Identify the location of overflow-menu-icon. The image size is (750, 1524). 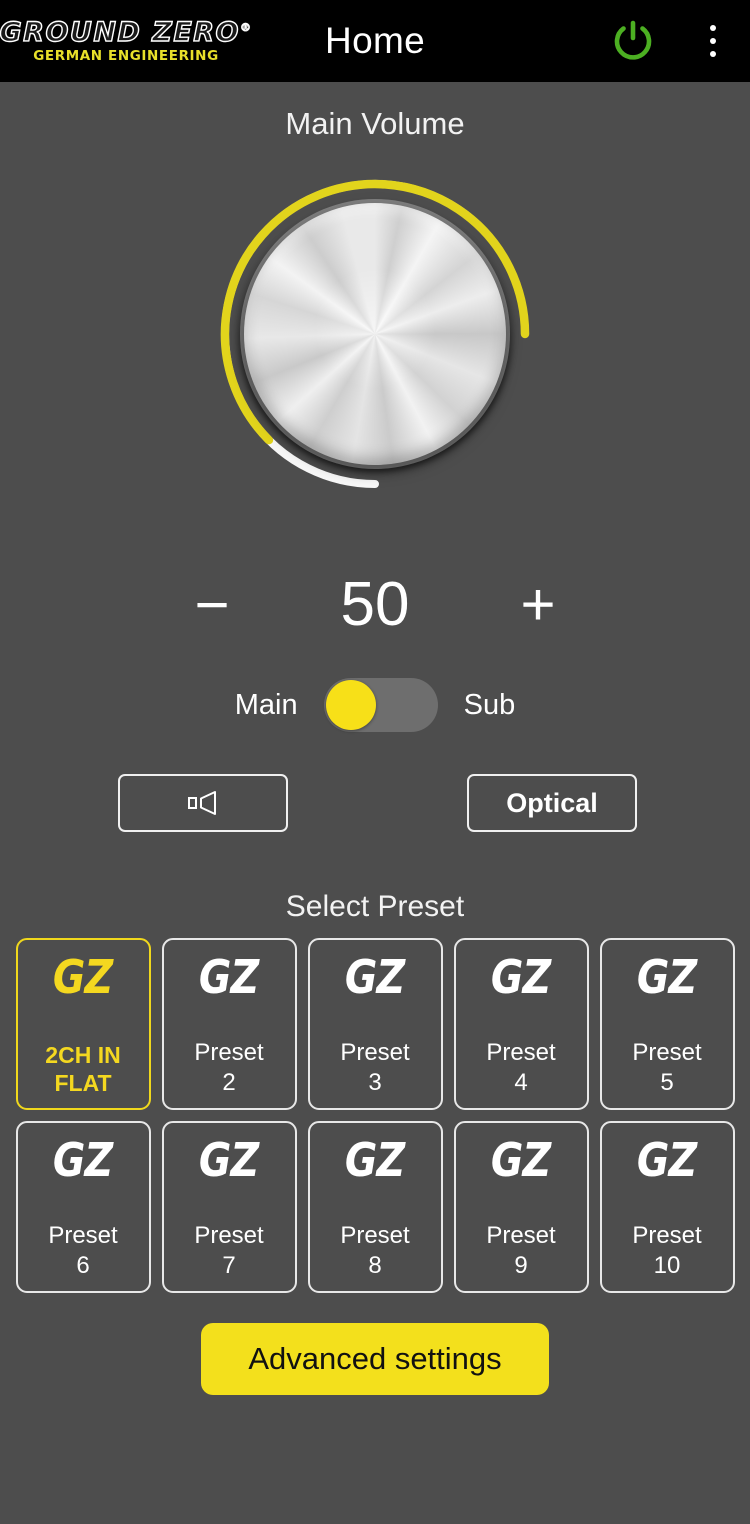
(713, 41).